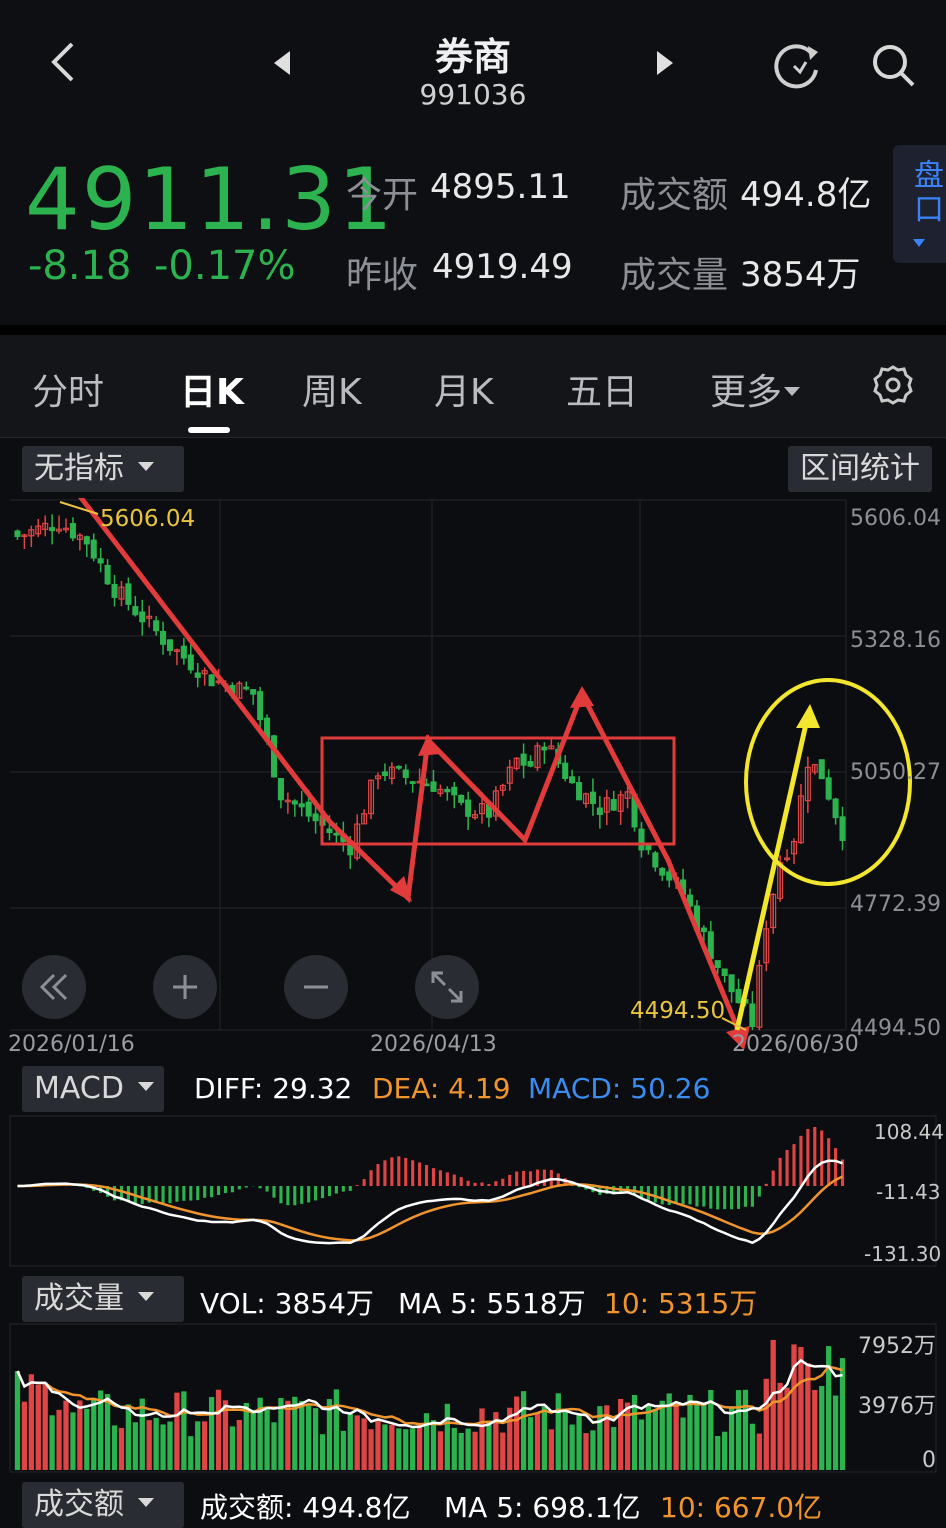 This screenshot has height=1528, width=946. Describe the element at coordinates (806, 195) in the screenshot. I see `turnover-value: 494.8亿` at that location.